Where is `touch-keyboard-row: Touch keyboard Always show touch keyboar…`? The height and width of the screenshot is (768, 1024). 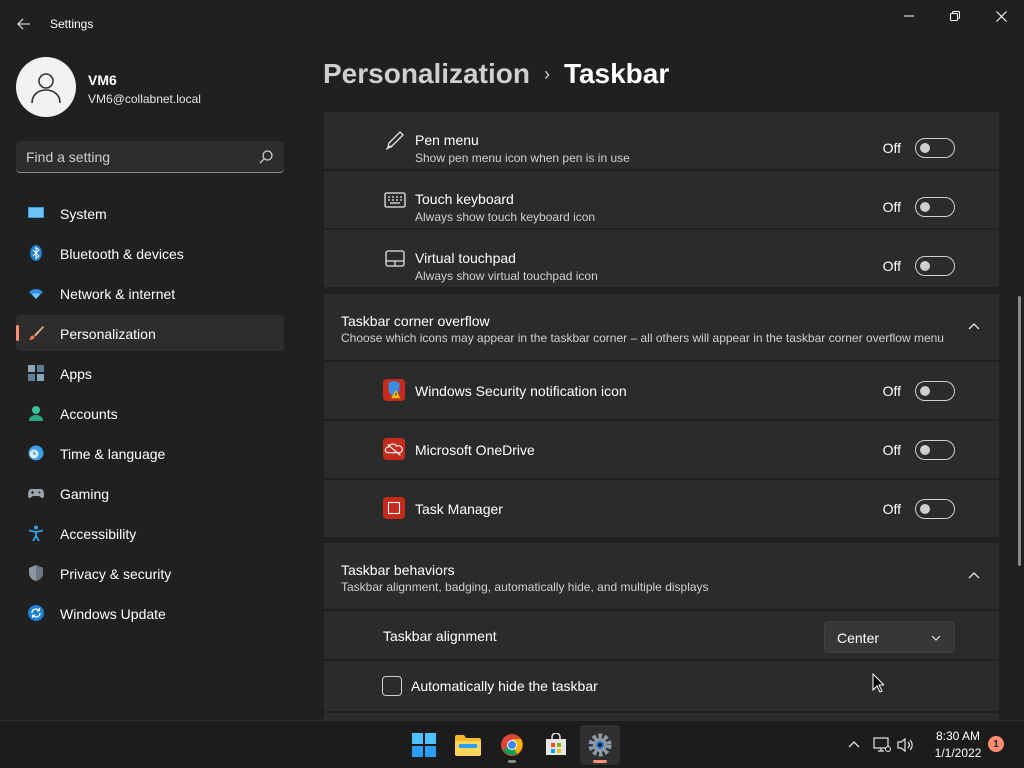
touch-keyboard-row: Touch keyboard Always show touch keyboar… is located at coordinates (661, 199).